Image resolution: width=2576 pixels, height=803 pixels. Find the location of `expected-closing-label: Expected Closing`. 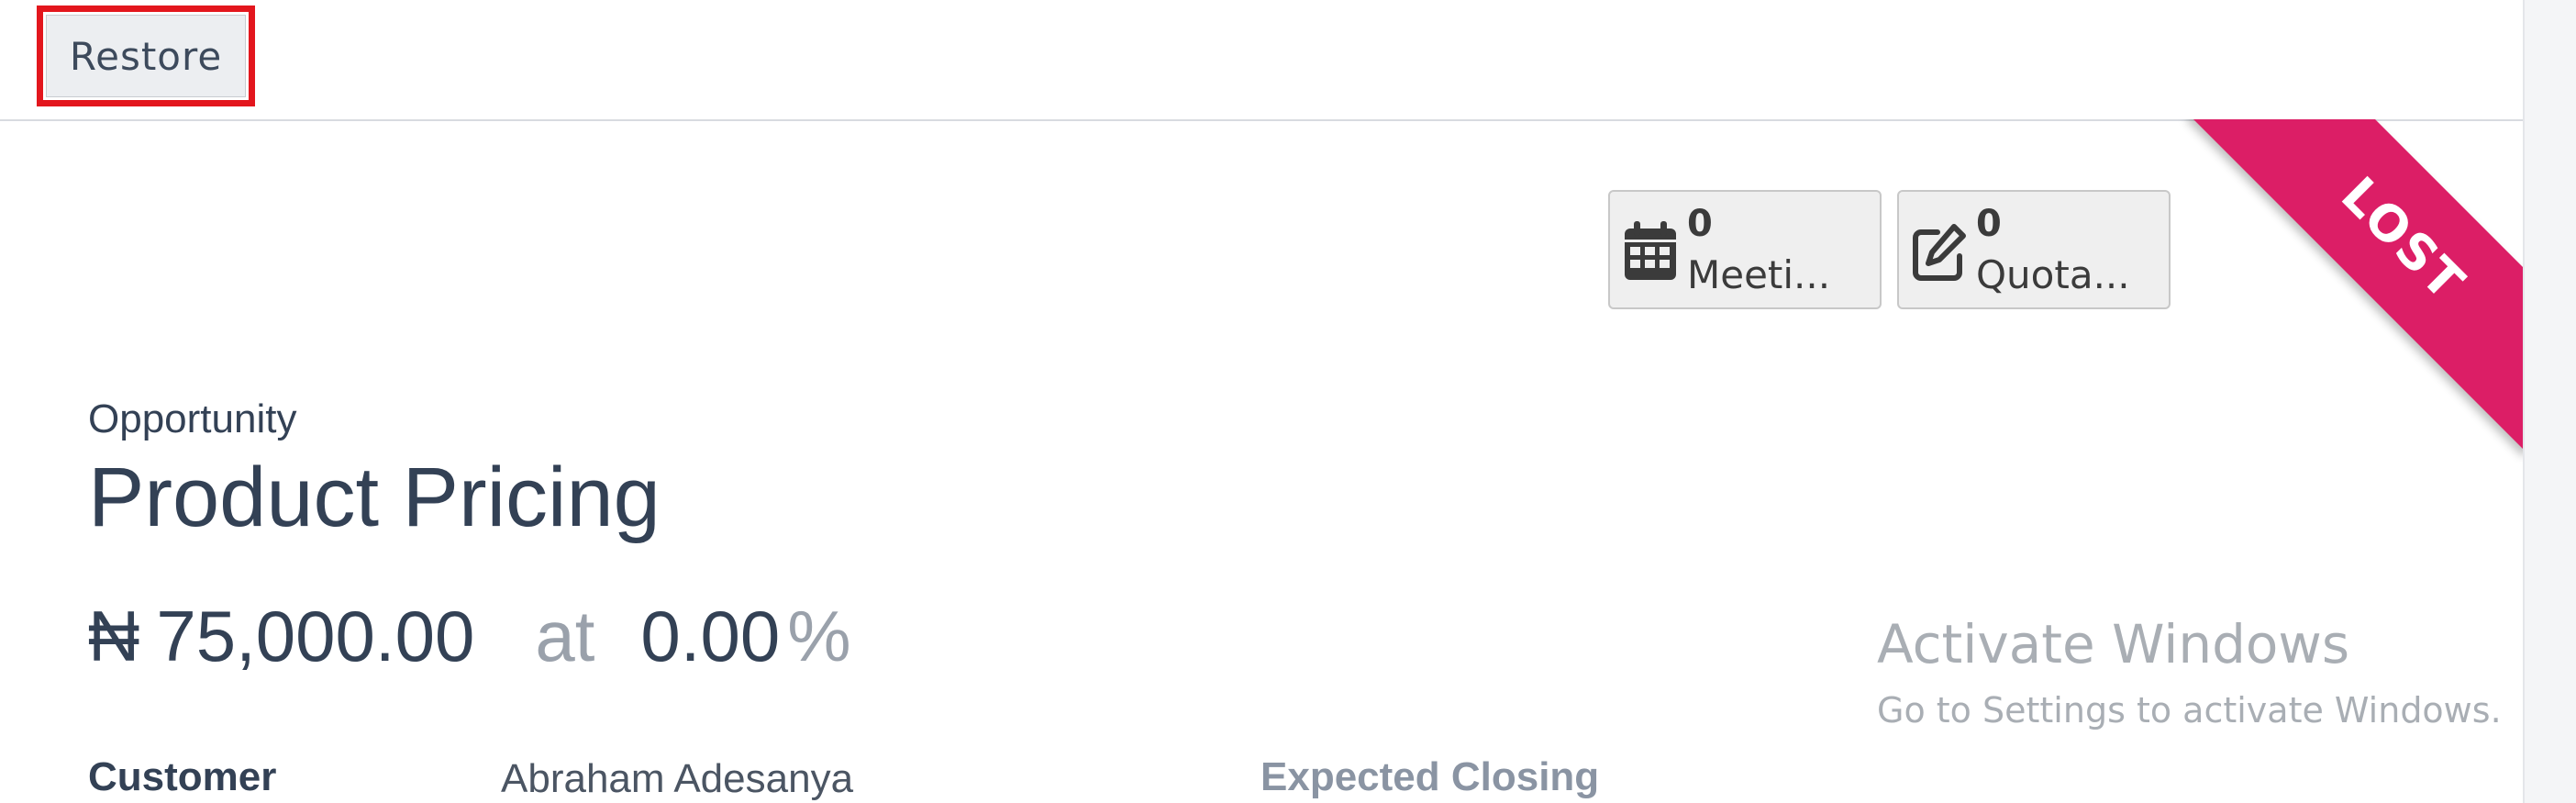

expected-closing-label: Expected Closing is located at coordinates (1430, 776).